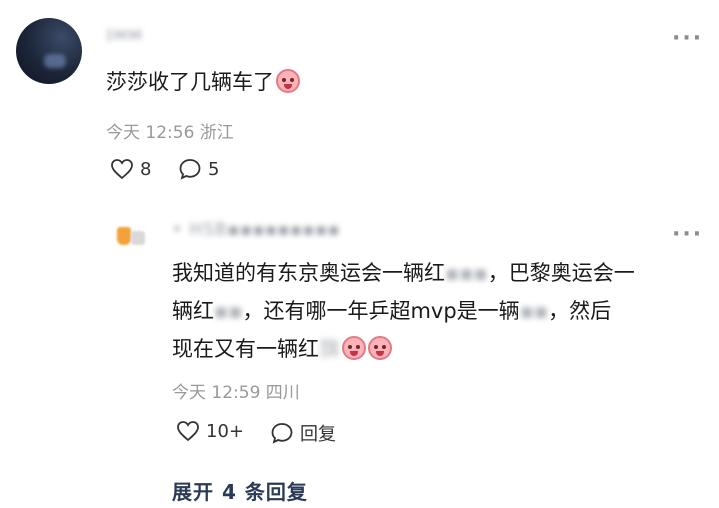  I want to click on reply-avatar, so click(131, 233).